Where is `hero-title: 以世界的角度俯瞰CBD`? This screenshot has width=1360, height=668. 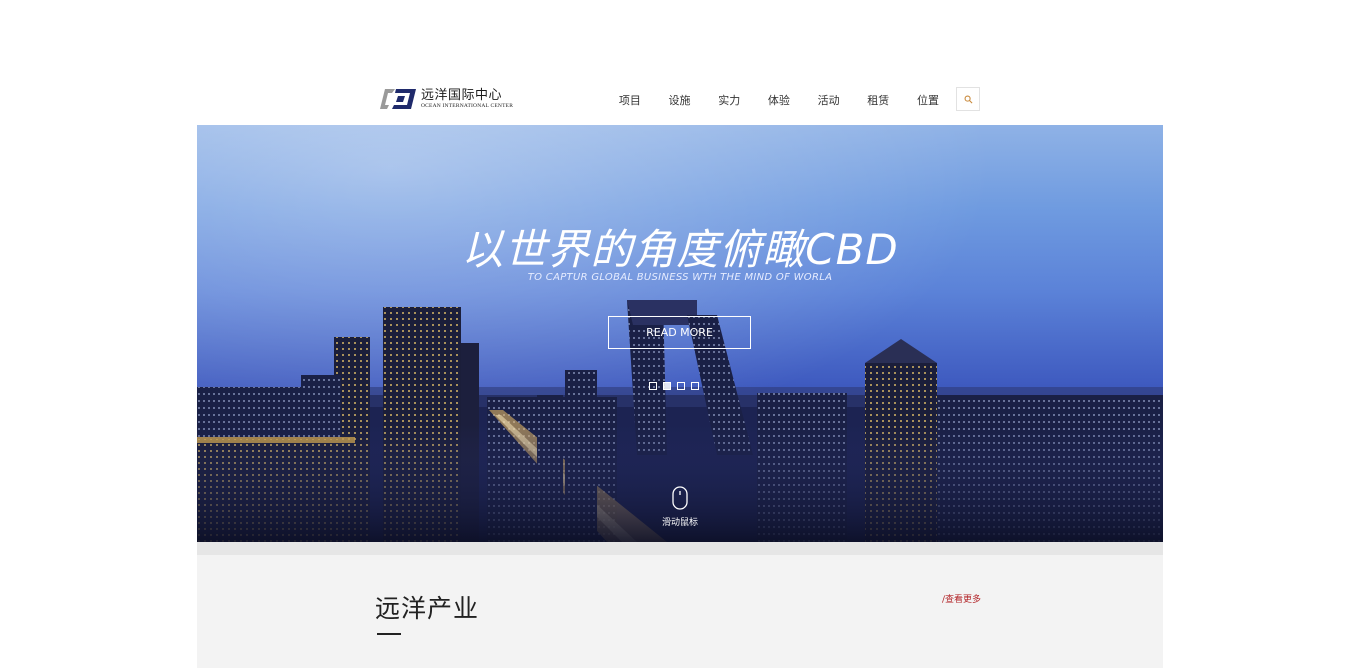 hero-title: 以世界的角度俯瞰CBD is located at coordinates (680, 249).